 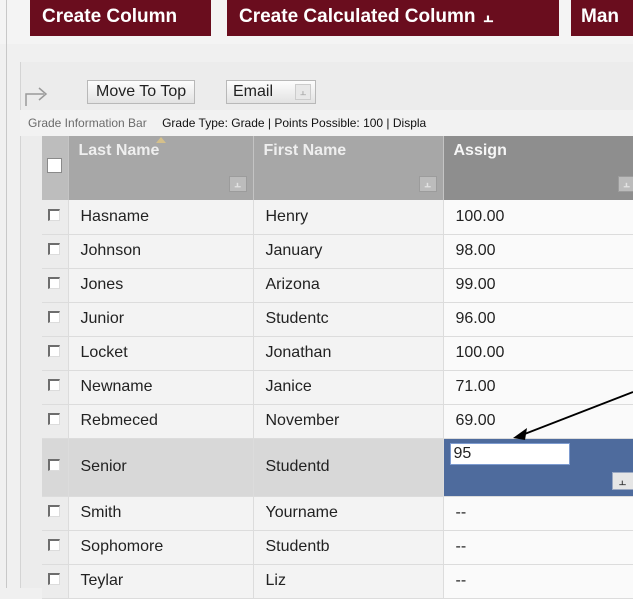 I want to click on table-row: Smith Yourname --, so click(x=337, y=513).